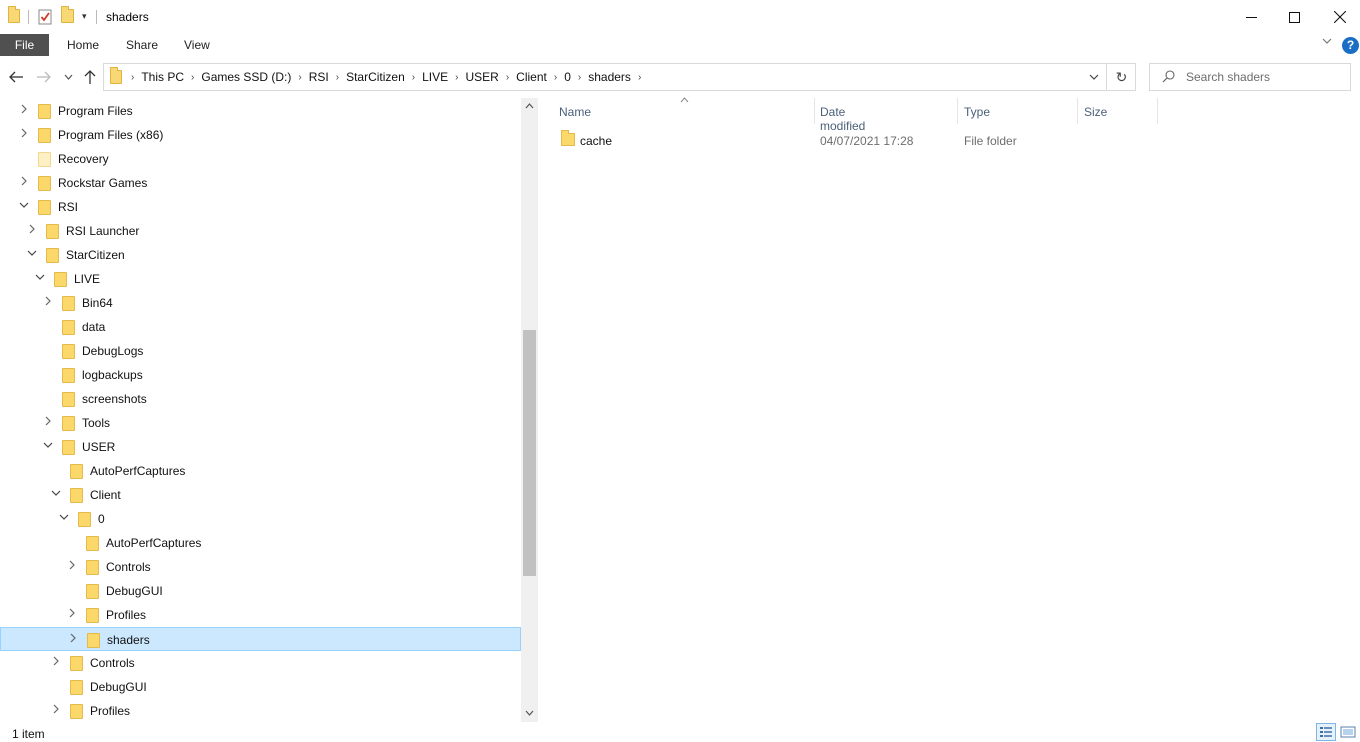 The height and width of the screenshot is (742, 1360). What do you see at coordinates (319, 77) in the screenshot?
I see `breadcrumb-rsi: RSI` at bounding box center [319, 77].